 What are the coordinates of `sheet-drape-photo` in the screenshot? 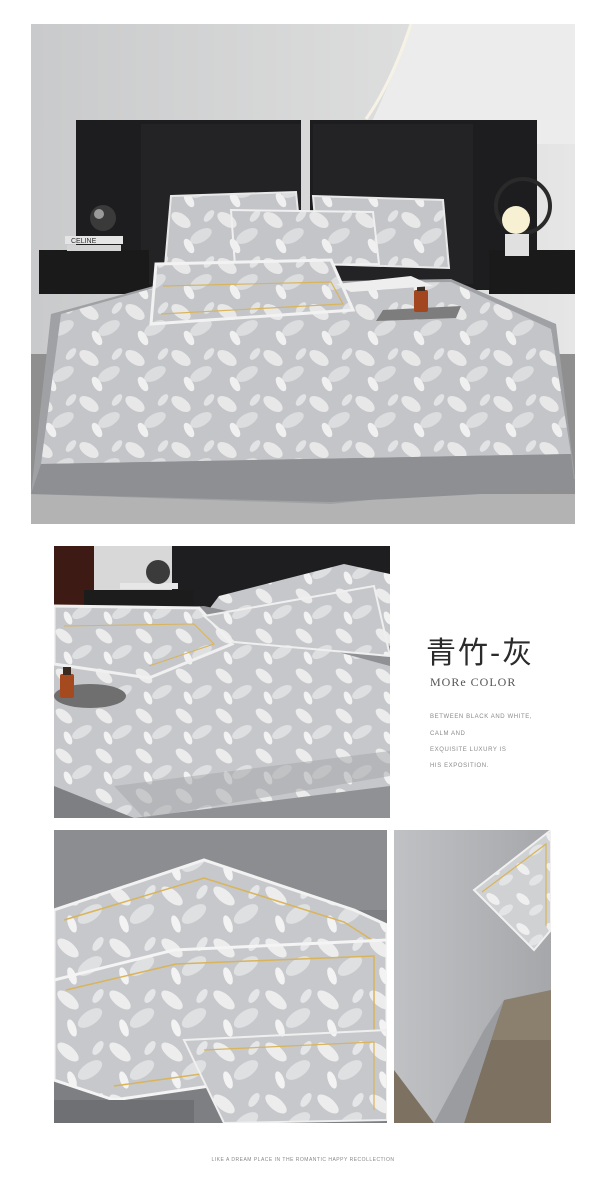 It's located at (472, 976).